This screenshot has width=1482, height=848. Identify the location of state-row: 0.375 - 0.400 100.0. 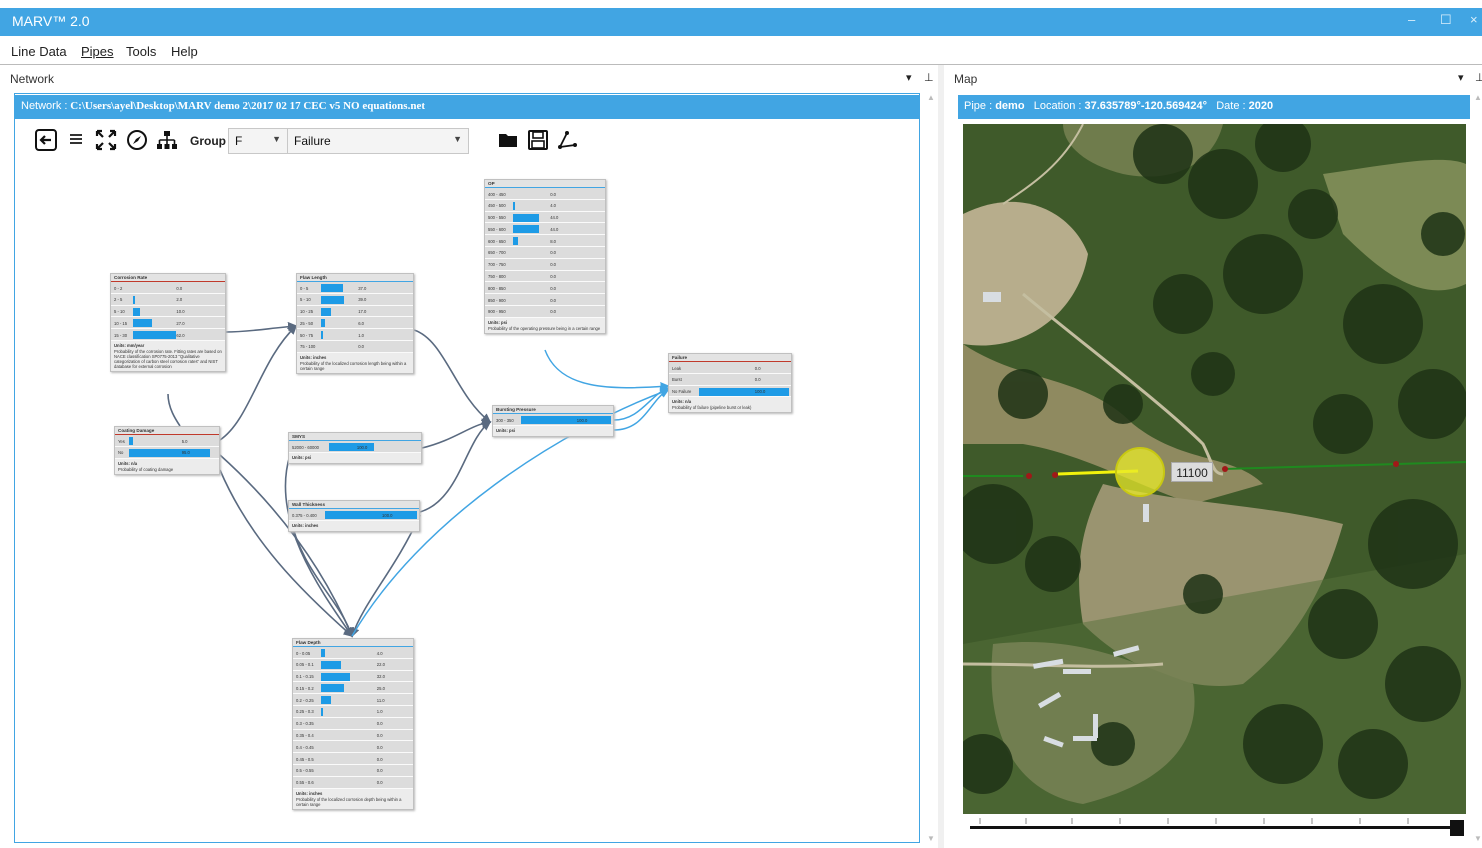
(354, 515).